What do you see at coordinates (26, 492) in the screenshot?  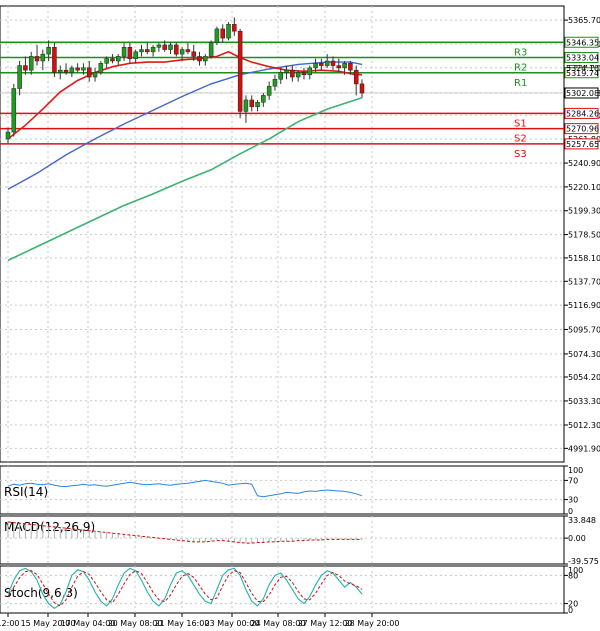 I see `rsi-label: RSI(14)` at bounding box center [26, 492].